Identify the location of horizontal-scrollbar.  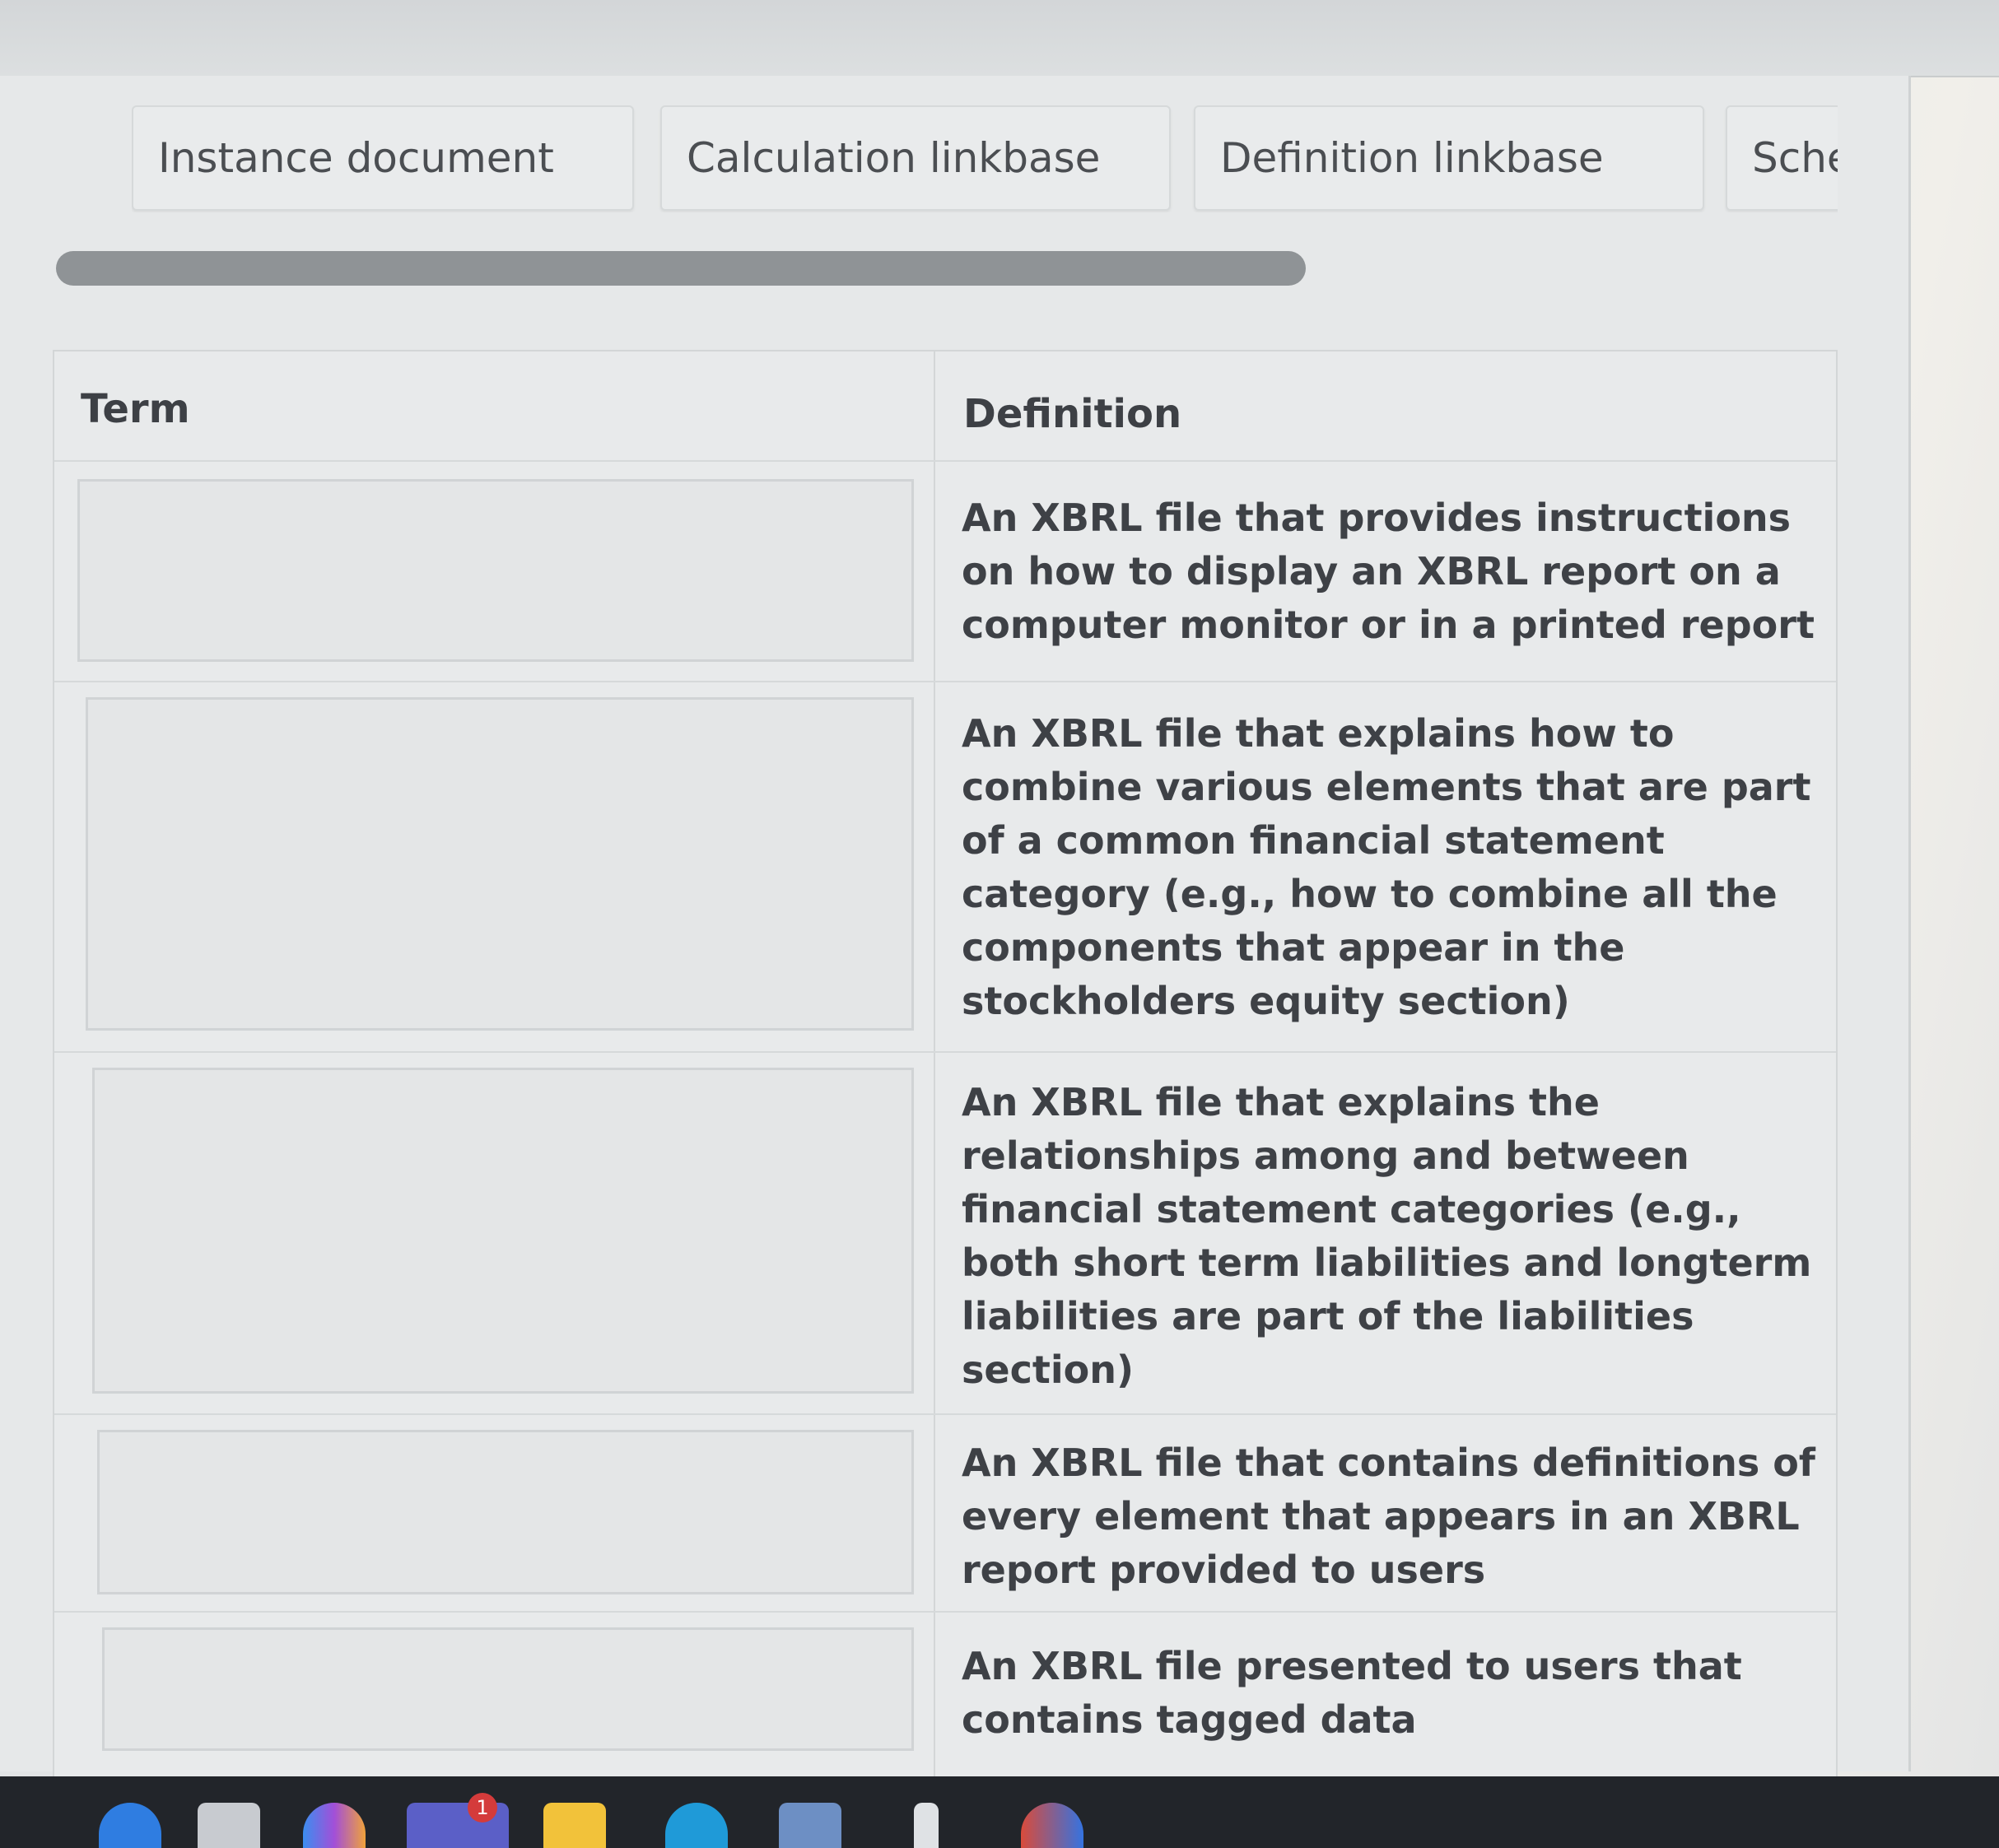
(681, 269).